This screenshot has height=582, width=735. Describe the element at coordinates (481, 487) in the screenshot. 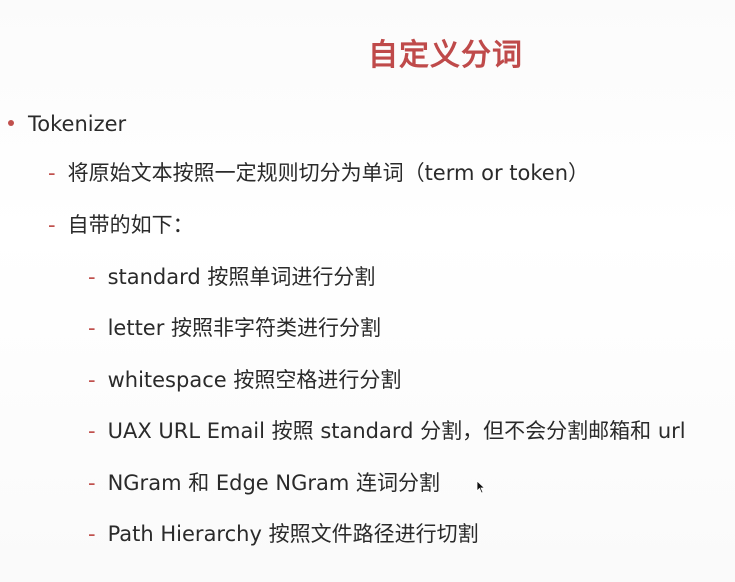

I see `mouse-pointer-icon` at that location.